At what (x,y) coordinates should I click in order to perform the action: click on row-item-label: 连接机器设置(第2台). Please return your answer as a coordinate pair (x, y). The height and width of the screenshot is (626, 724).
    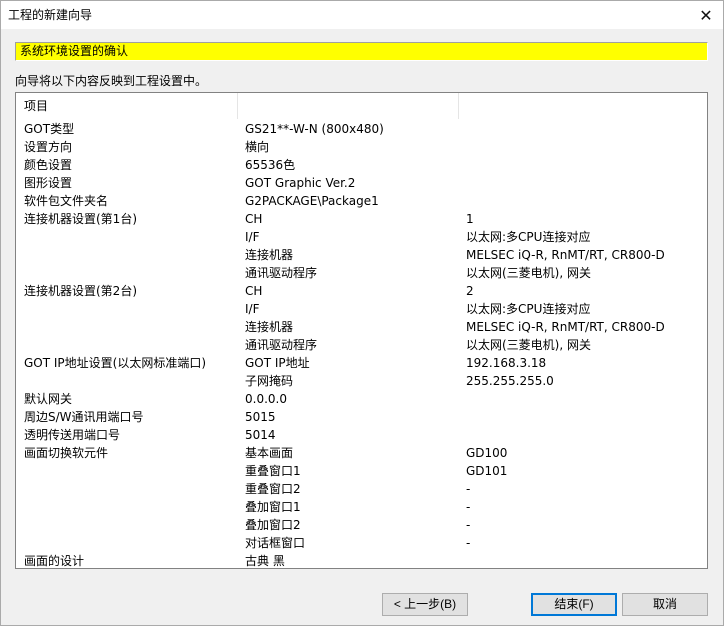
    Looking at the image, I should click on (80, 291).